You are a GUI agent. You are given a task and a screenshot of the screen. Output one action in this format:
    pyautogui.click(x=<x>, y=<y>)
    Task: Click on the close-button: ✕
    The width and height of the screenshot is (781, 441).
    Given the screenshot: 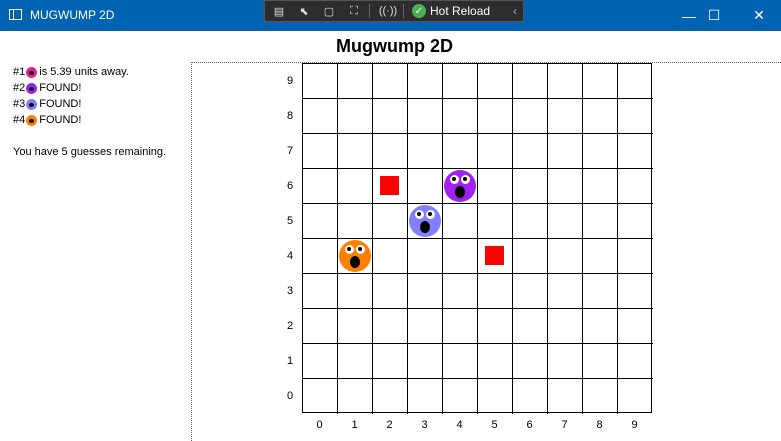 What is the action you would take?
    pyautogui.click(x=758, y=15)
    